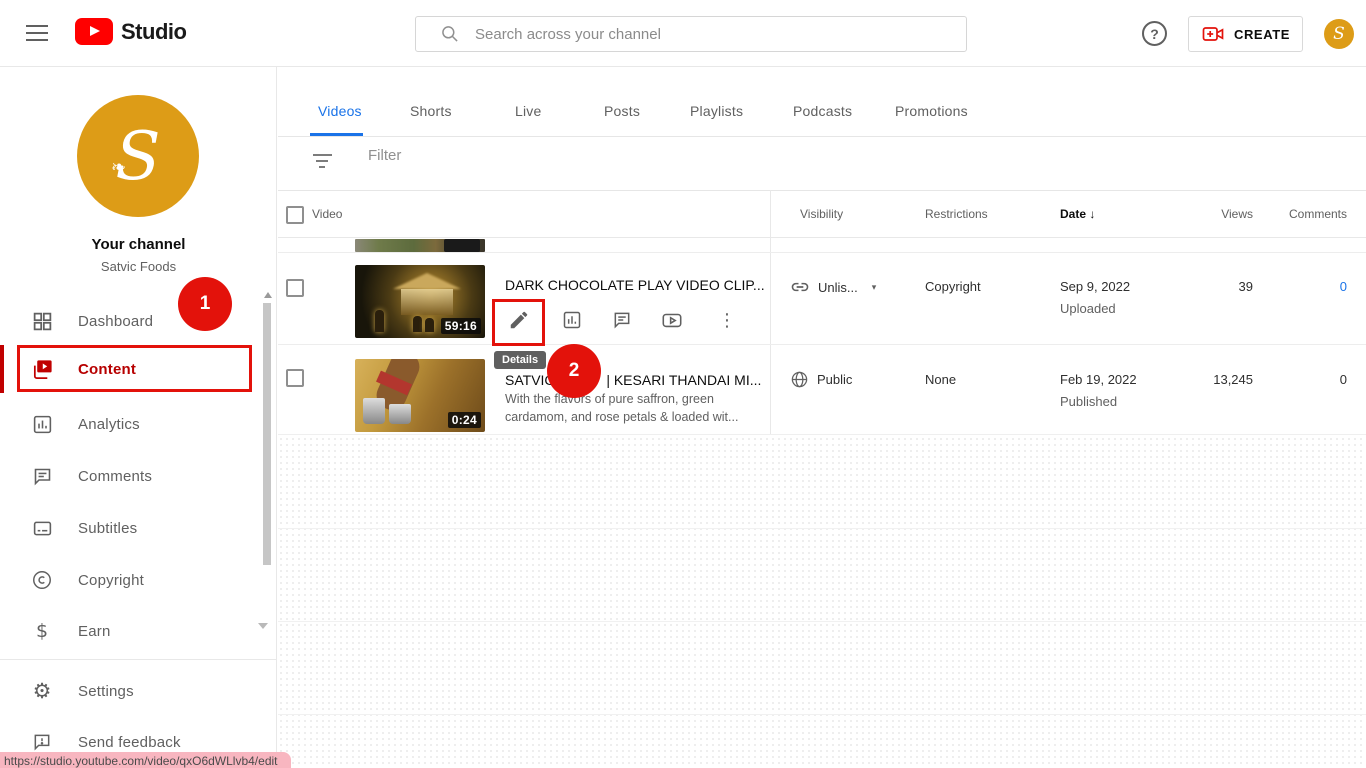  What do you see at coordinates (42, 528) in the screenshot?
I see `subtitles-icon` at bounding box center [42, 528].